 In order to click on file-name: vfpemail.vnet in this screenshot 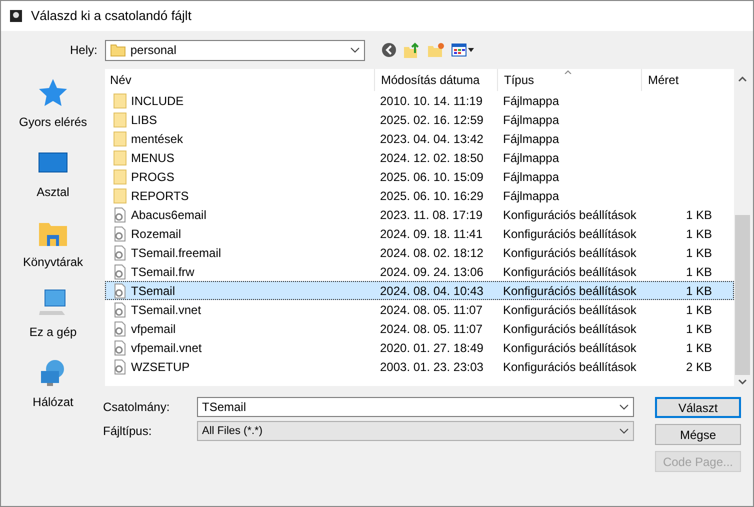, I will do `click(166, 348)`.